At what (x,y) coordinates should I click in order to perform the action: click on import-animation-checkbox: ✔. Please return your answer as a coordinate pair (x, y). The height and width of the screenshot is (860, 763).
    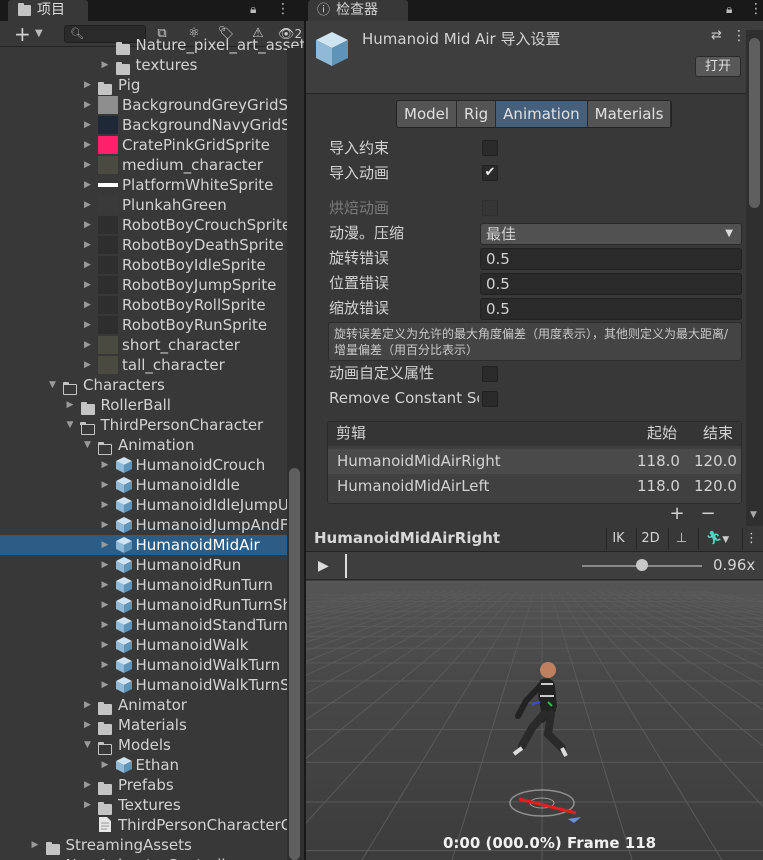
    Looking at the image, I should click on (490, 173).